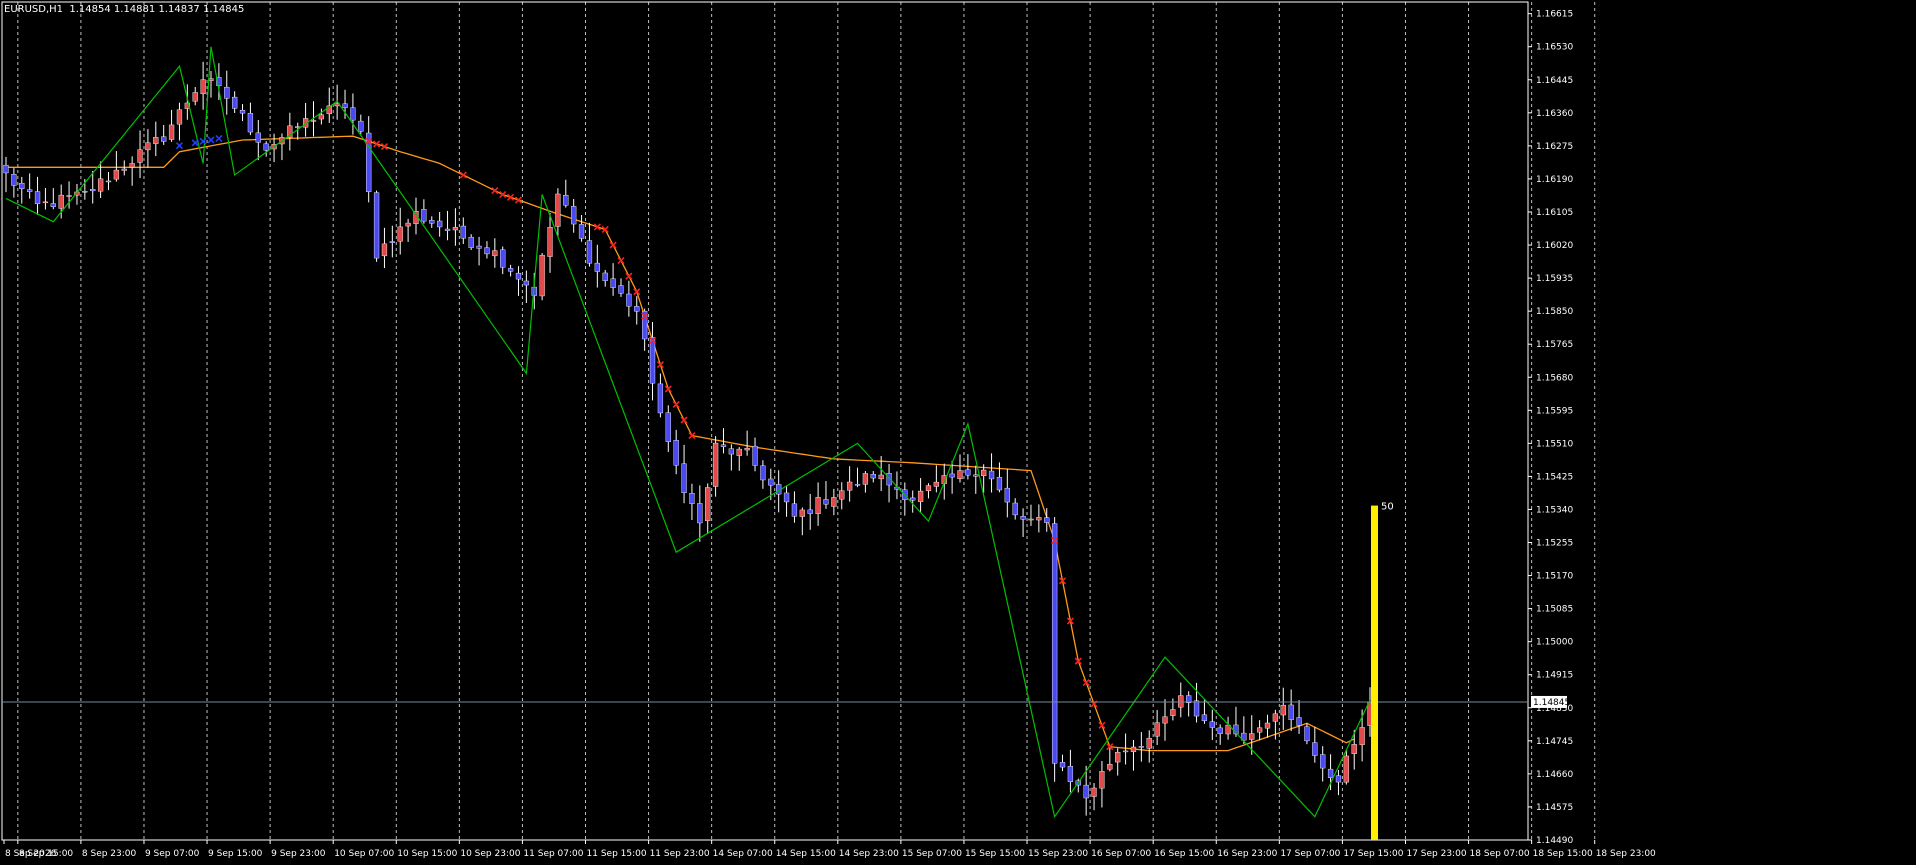 The width and height of the screenshot is (1916, 865). What do you see at coordinates (235, 854) in the screenshot?
I see `x-tick-label: 9 Sep 15:00` at bounding box center [235, 854].